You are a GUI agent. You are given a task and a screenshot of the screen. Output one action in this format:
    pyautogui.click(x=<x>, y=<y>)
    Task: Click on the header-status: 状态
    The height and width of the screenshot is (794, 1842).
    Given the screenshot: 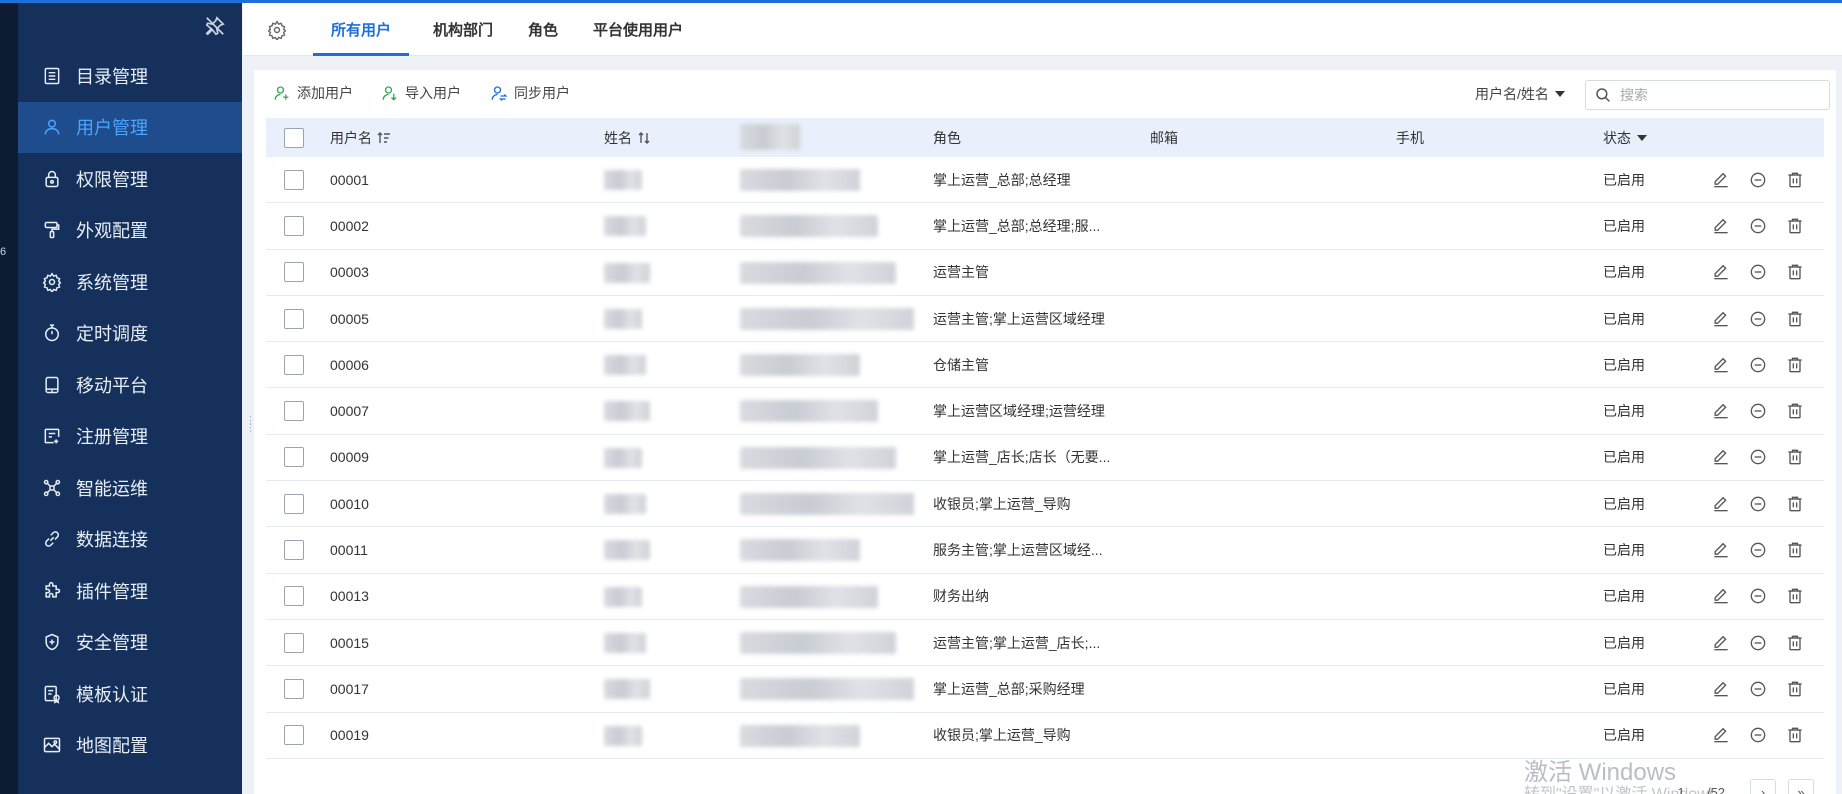 What is the action you would take?
    pyautogui.click(x=1625, y=137)
    